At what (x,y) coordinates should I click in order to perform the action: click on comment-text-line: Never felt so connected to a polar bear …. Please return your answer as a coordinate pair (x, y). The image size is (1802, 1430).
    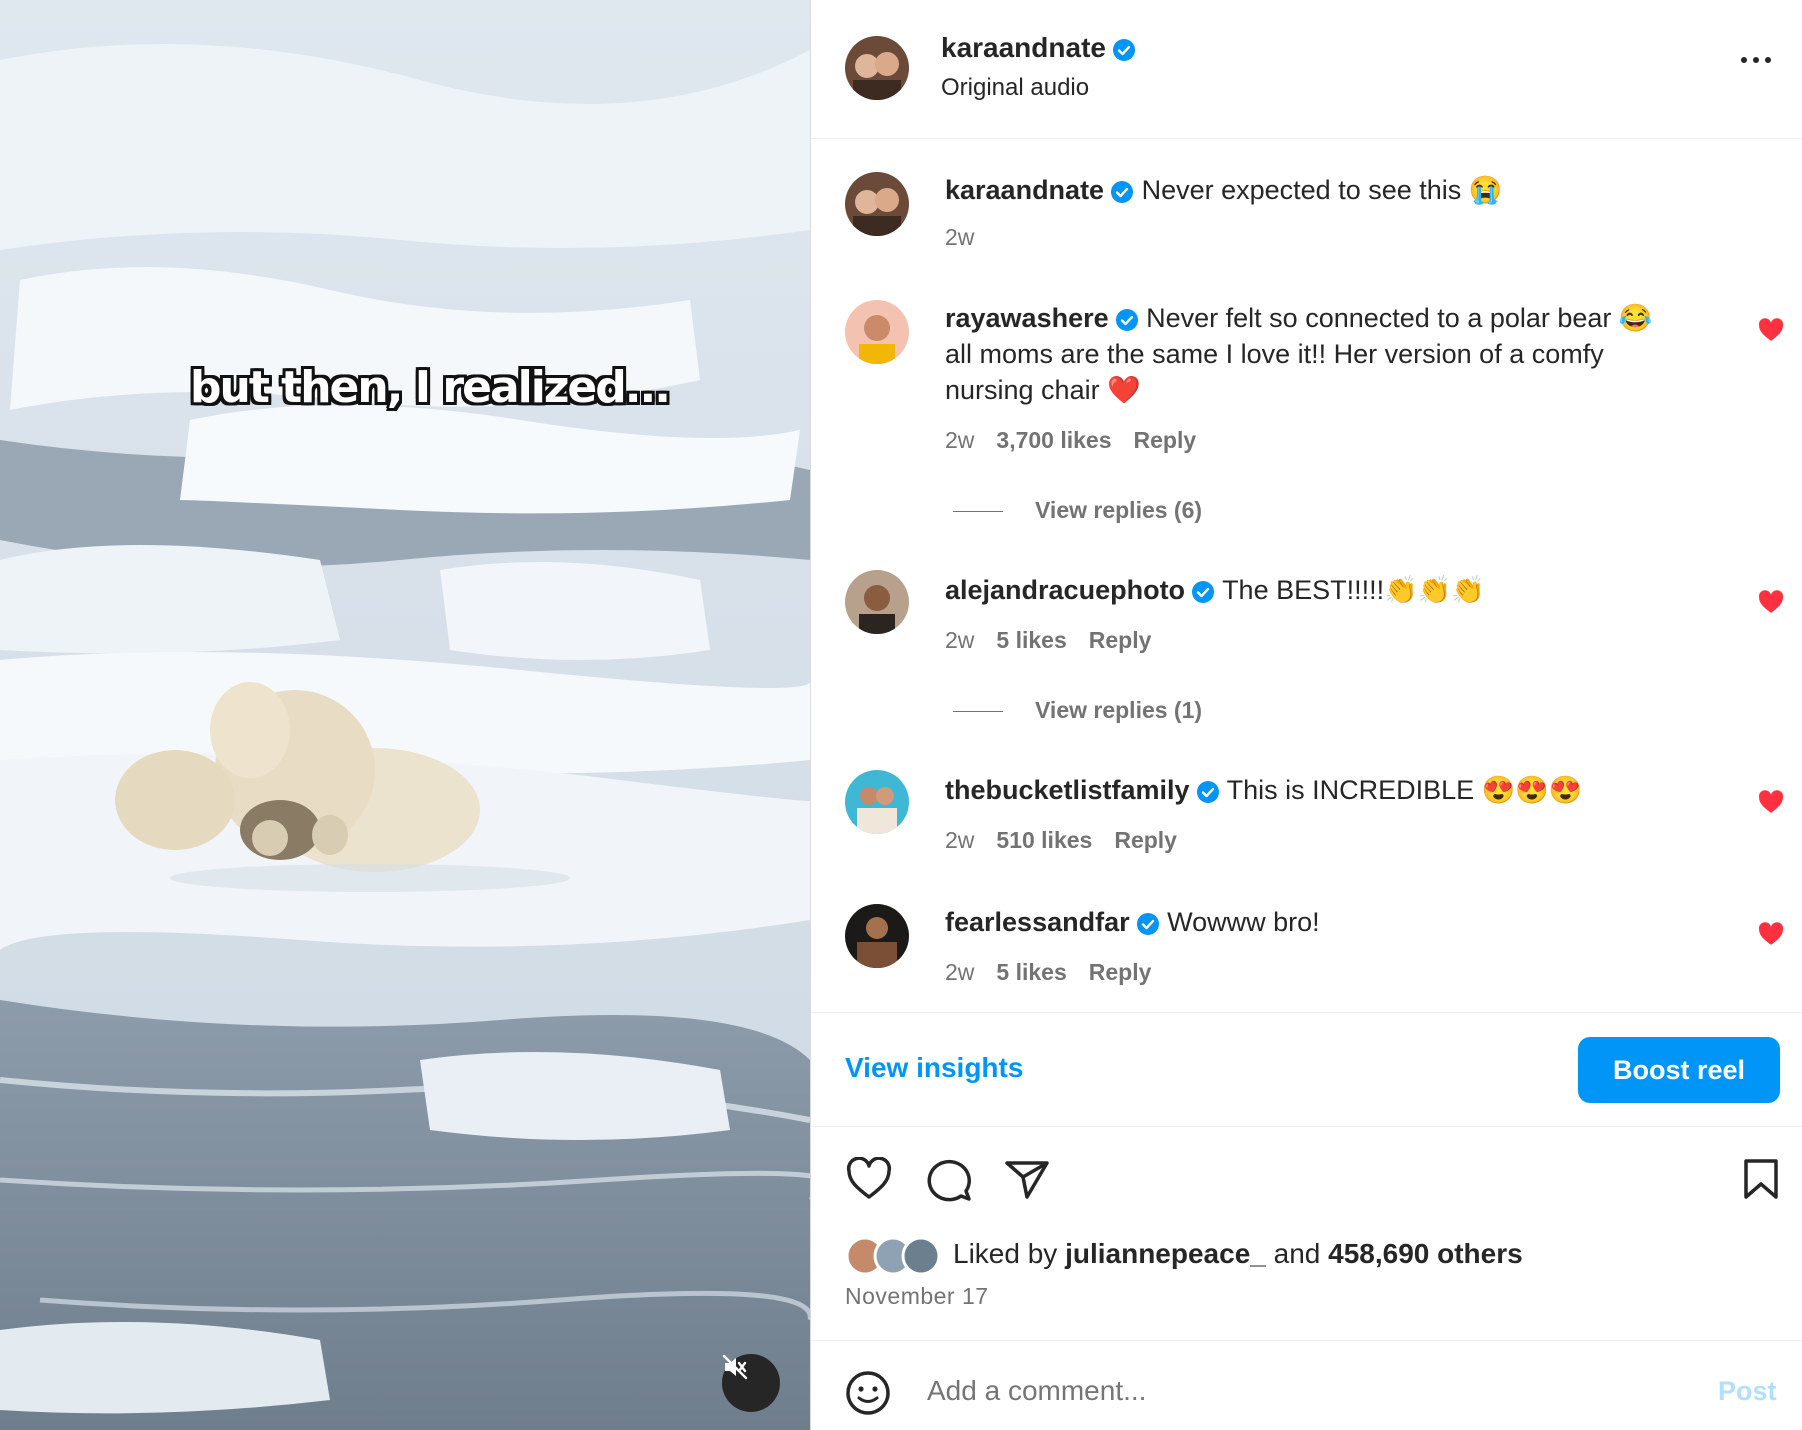
    Looking at the image, I should click on (1399, 318).